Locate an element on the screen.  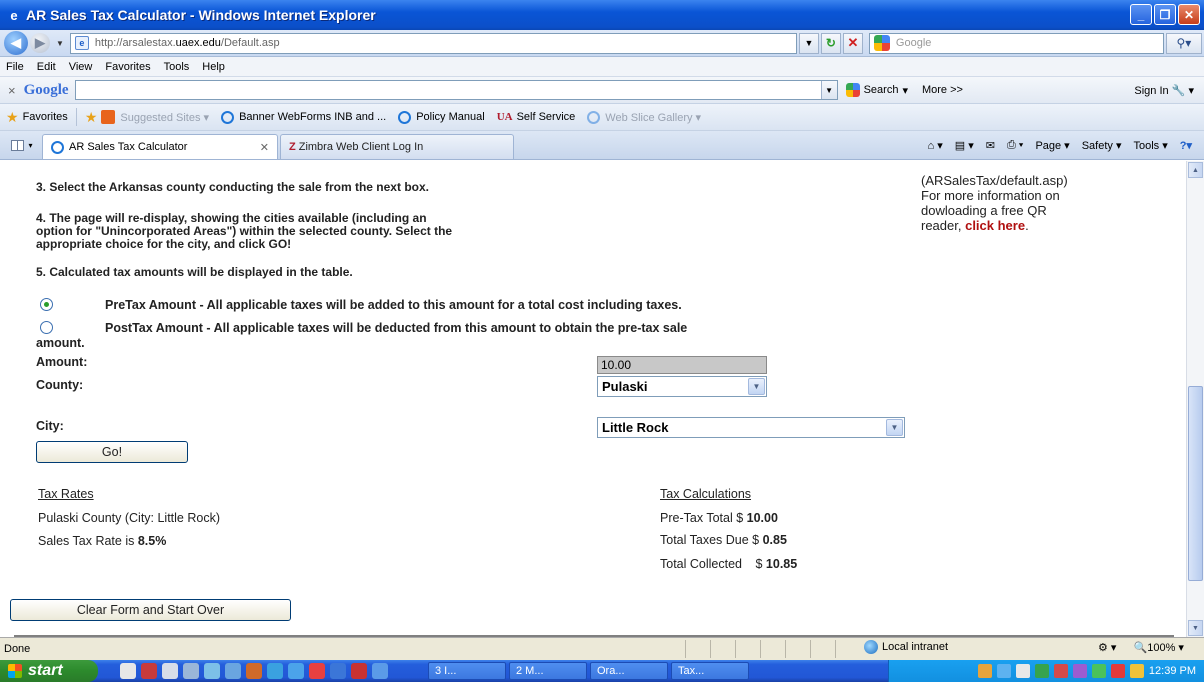
pretax-total-label: Pre-Tax Total $ is located at coordinates (703, 518).